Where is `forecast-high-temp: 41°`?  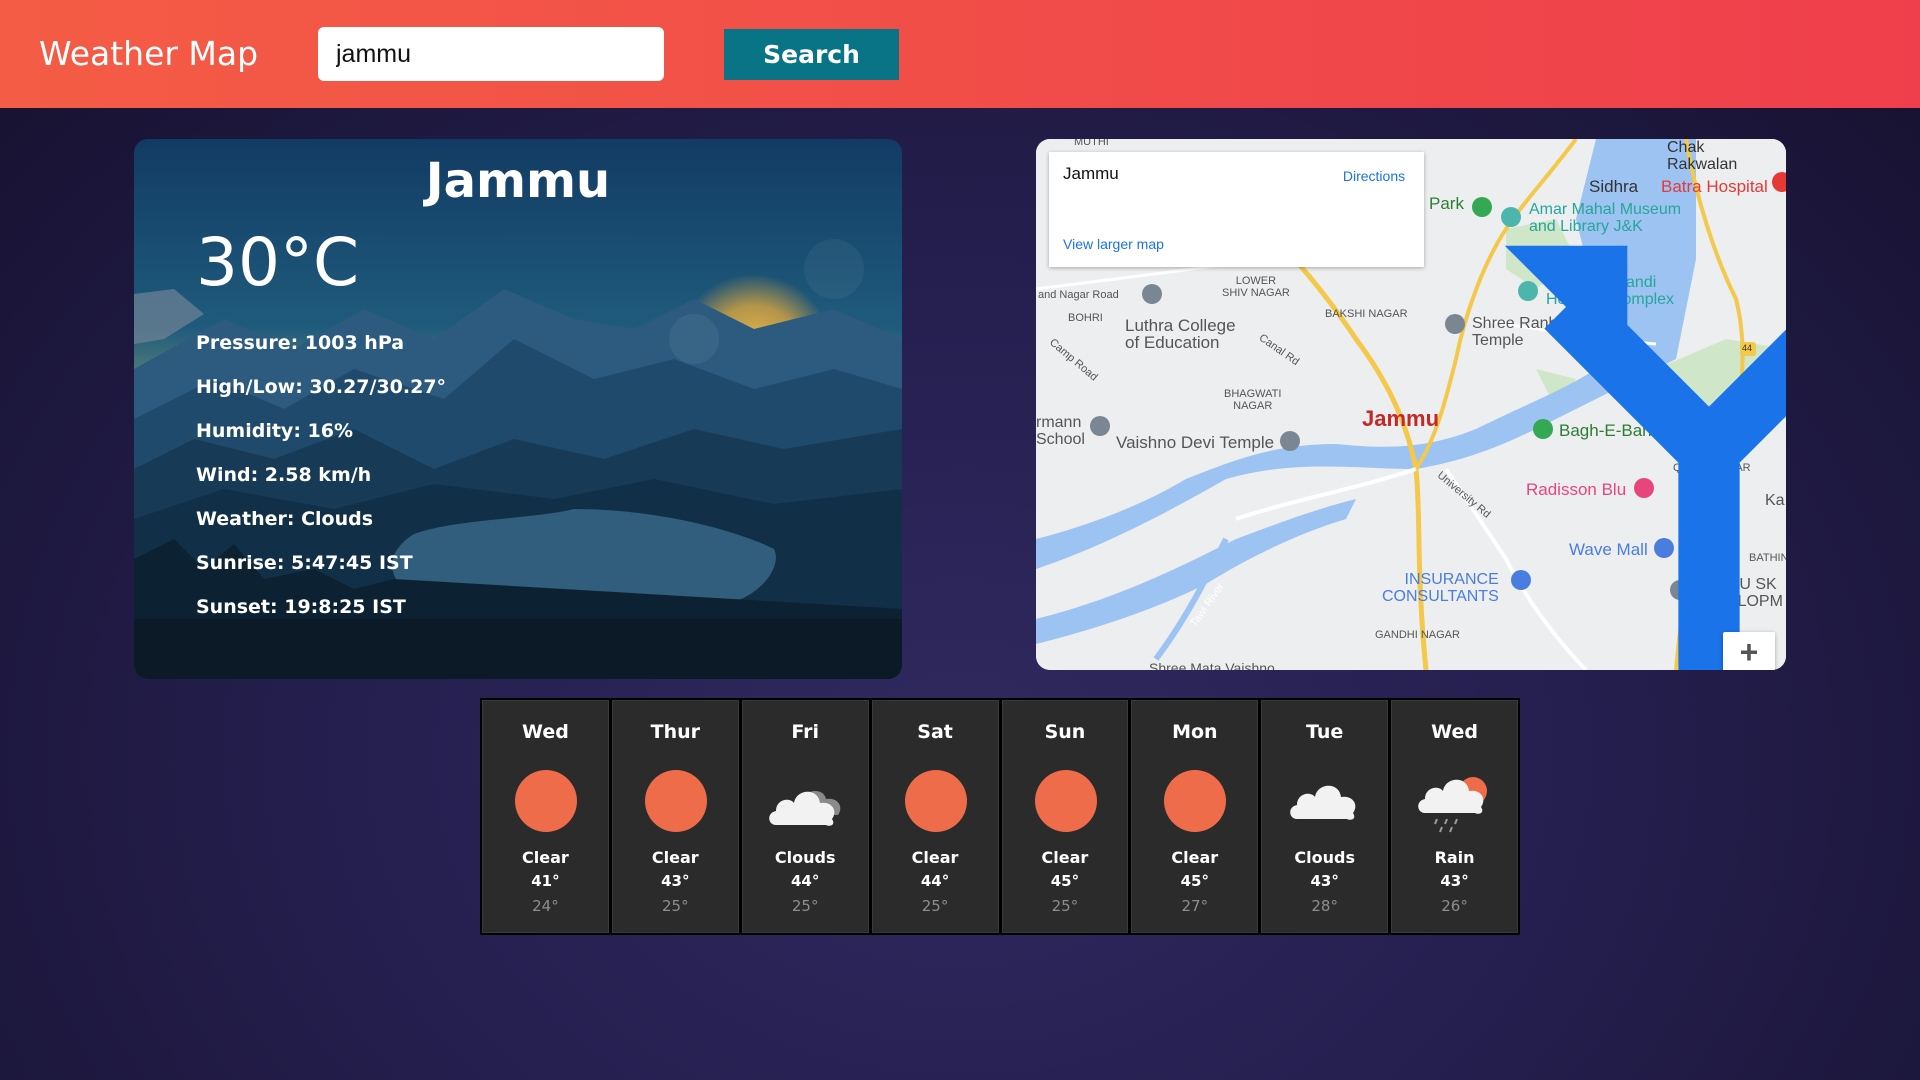
forecast-high-temp: 41° is located at coordinates (545, 881).